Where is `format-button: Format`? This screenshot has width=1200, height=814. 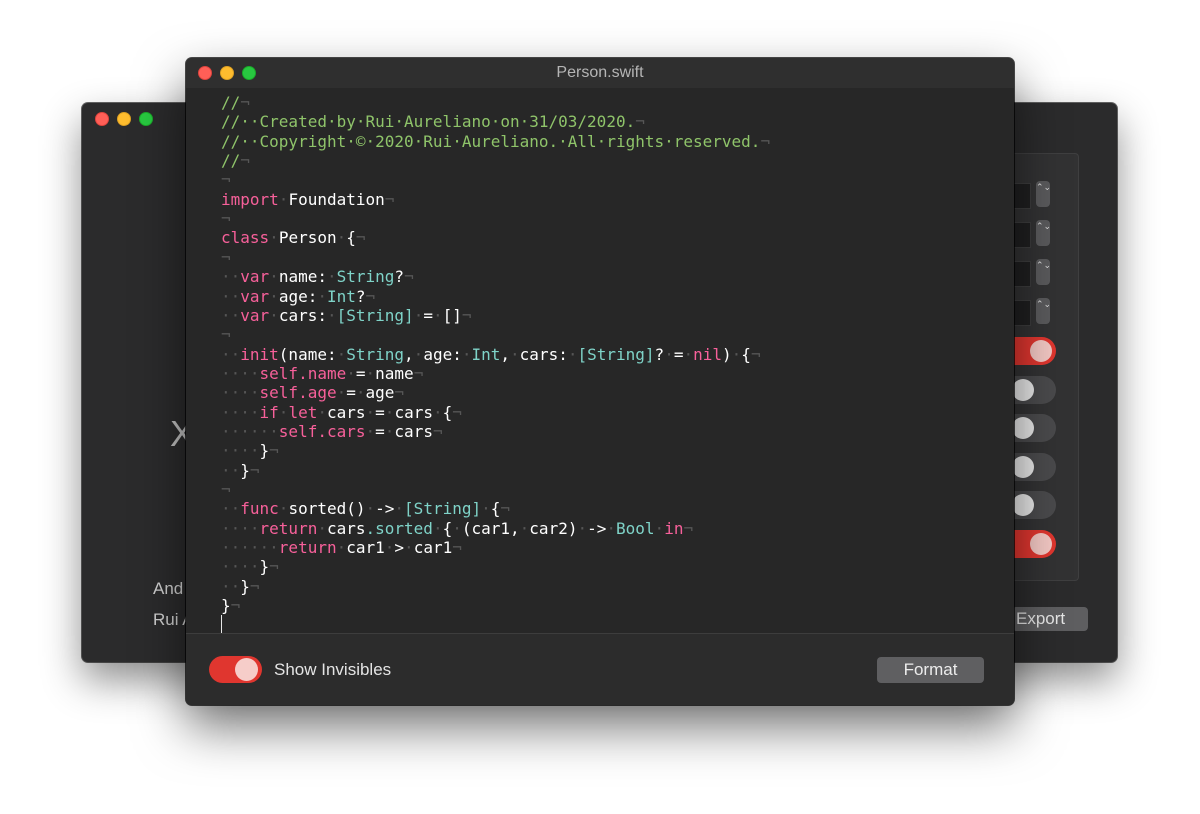
format-button: Format is located at coordinates (930, 670).